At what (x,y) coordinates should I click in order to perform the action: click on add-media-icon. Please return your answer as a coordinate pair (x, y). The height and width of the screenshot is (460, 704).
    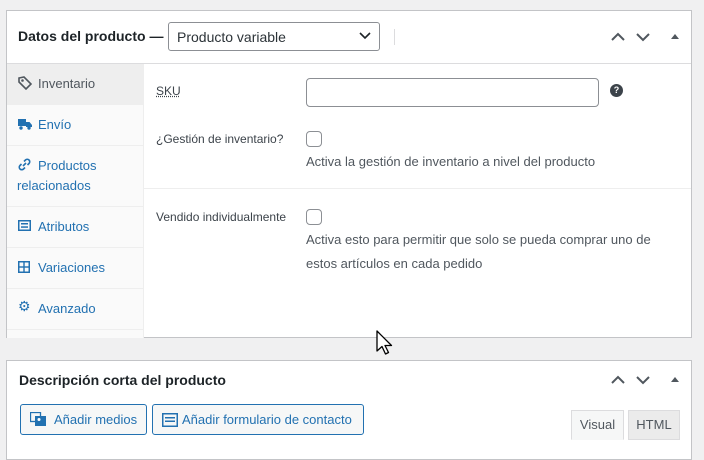
    Looking at the image, I should click on (38, 419).